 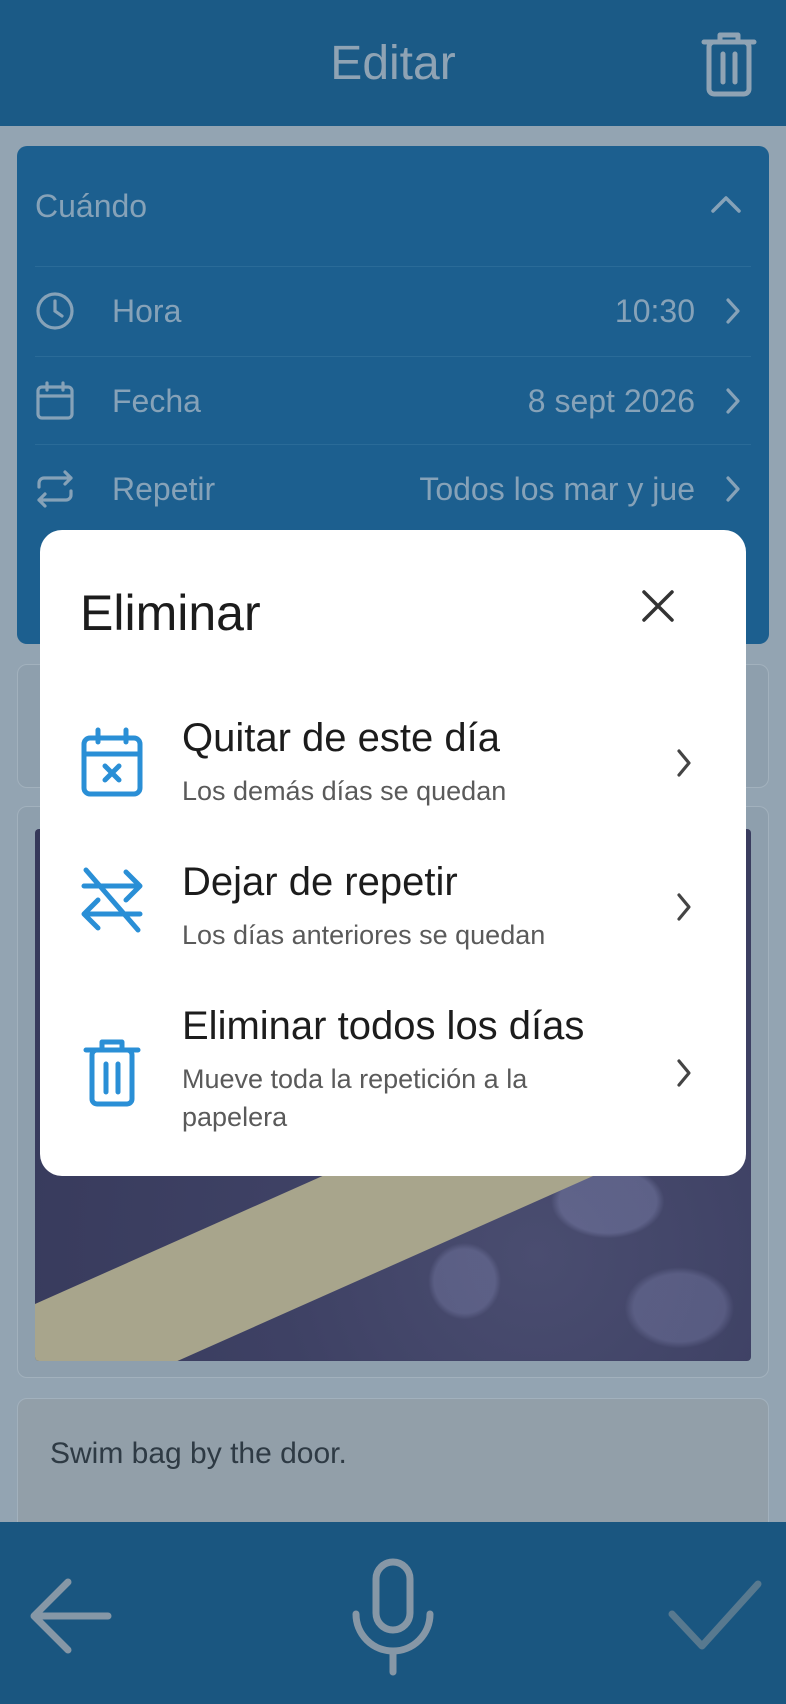 What do you see at coordinates (156, 401) in the screenshot?
I see `date-label: Fecha` at bounding box center [156, 401].